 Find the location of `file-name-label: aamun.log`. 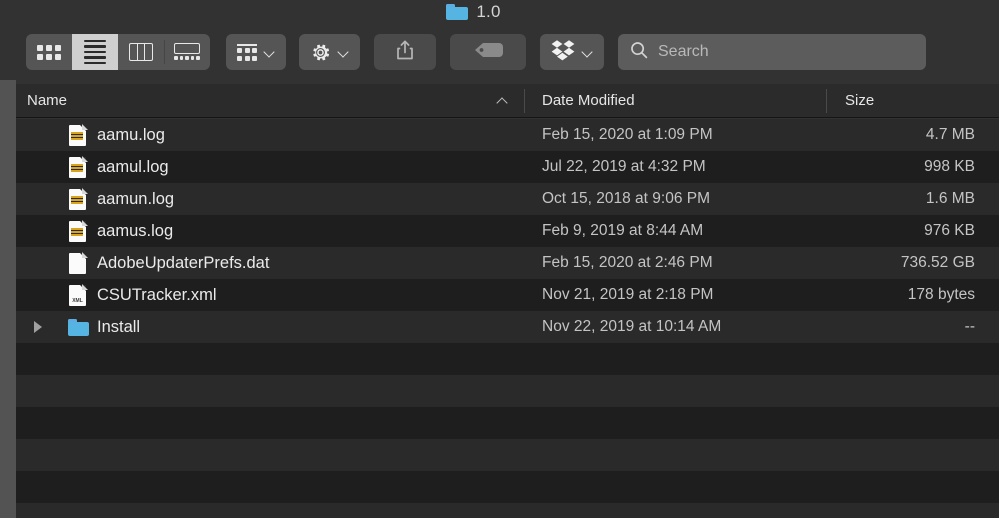

file-name-label: aamun.log is located at coordinates (136, 198).